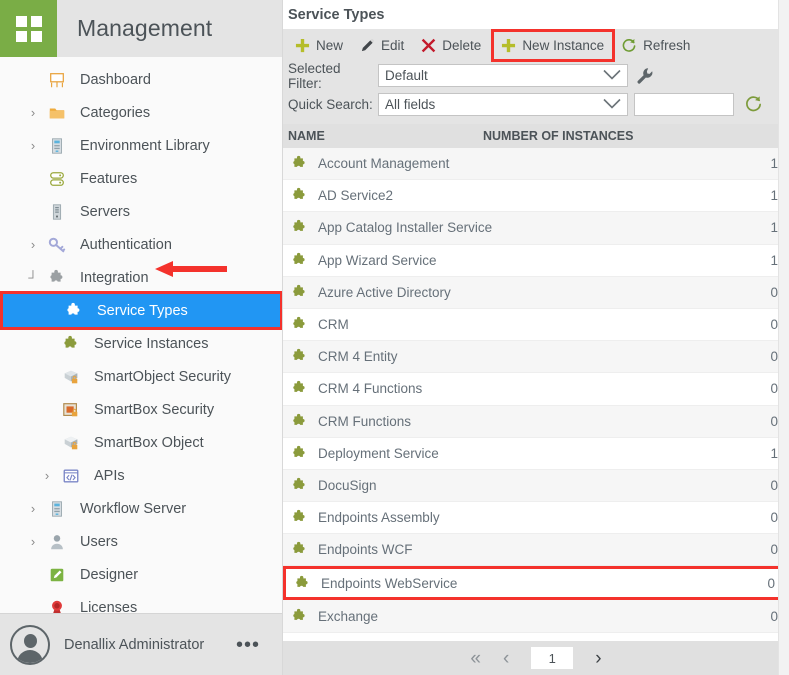  What do you see at coordinates (536, 421) in the screenshot?
I see `table-row: CRM Functions 0` at bounding box center [536, 421].